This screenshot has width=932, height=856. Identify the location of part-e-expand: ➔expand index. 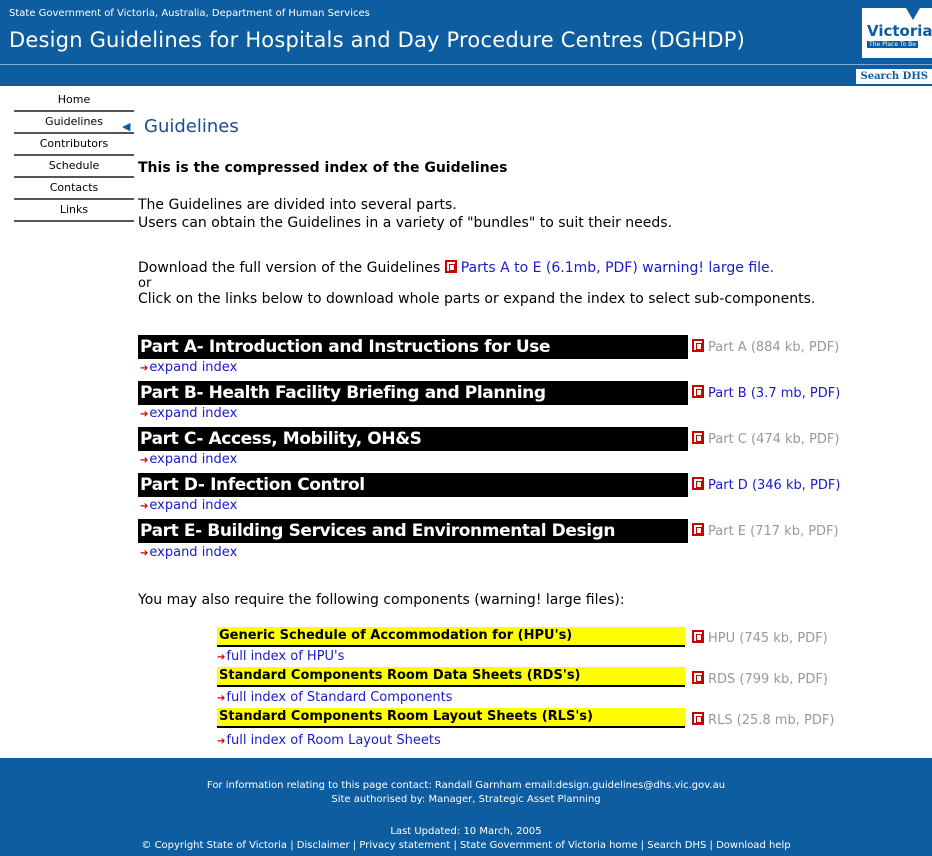
(188, 552).